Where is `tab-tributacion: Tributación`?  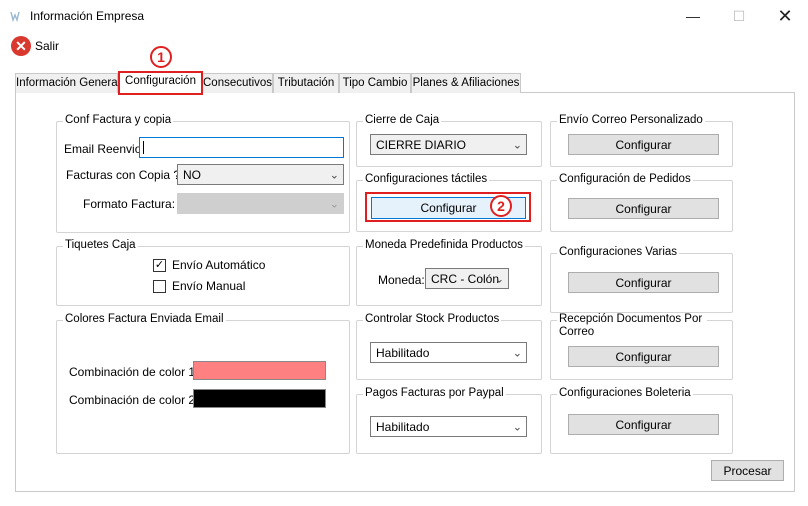 tab-tributacion: Tributación is located at coordinates (306, 83).